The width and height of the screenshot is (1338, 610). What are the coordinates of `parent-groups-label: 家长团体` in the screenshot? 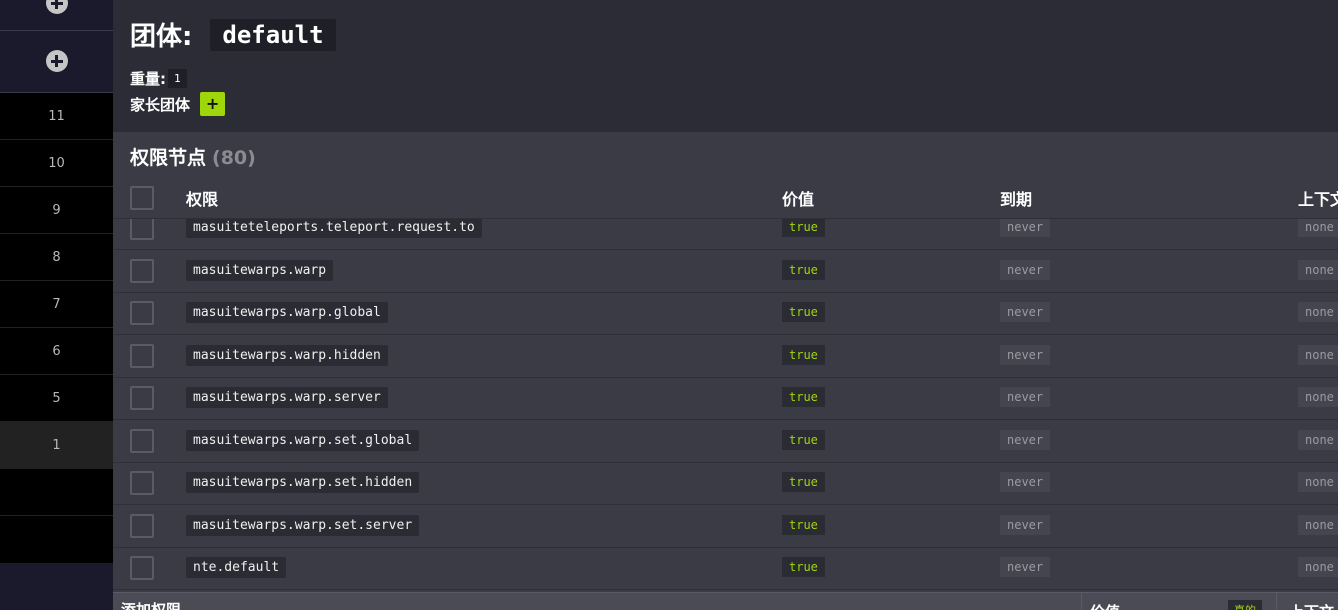 It's located at (160, 104).